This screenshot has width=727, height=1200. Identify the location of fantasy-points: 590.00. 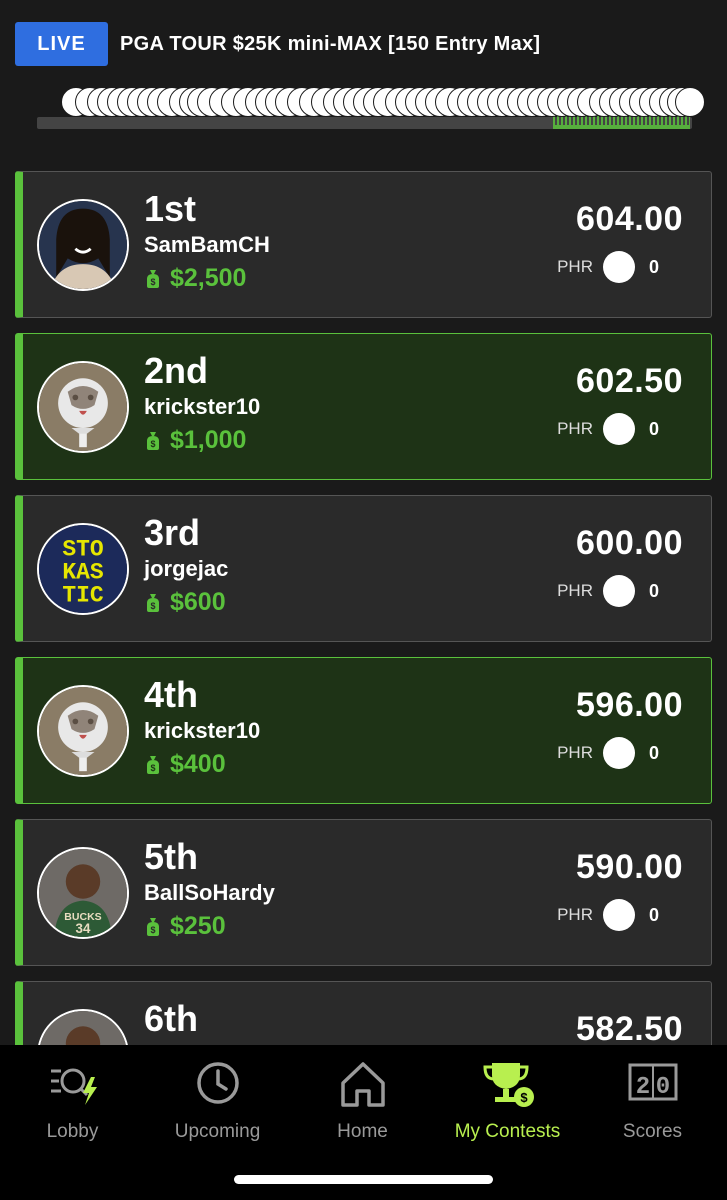
(629, 867).